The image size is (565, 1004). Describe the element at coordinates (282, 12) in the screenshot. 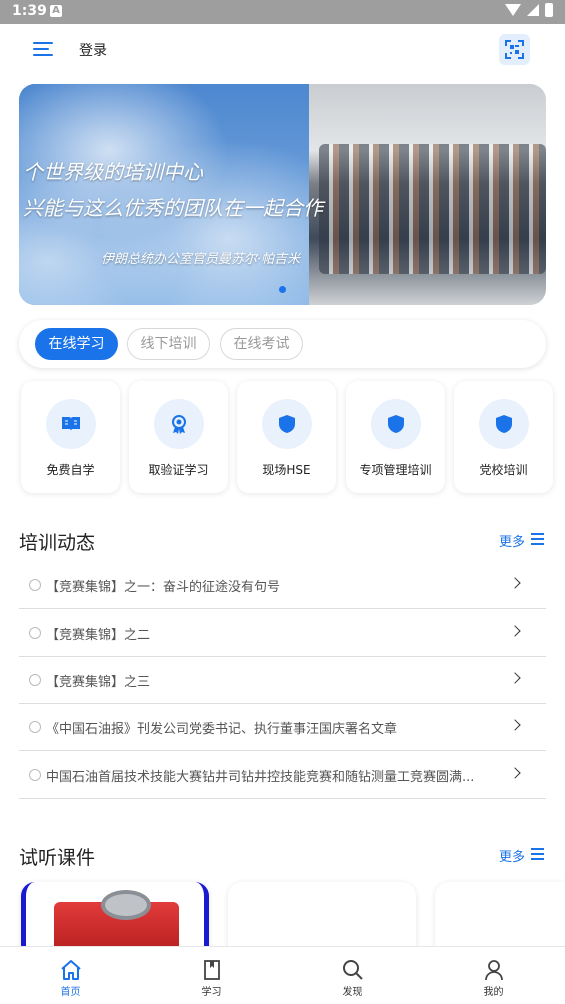

I see `status-bar: 1:39 A` at that location.